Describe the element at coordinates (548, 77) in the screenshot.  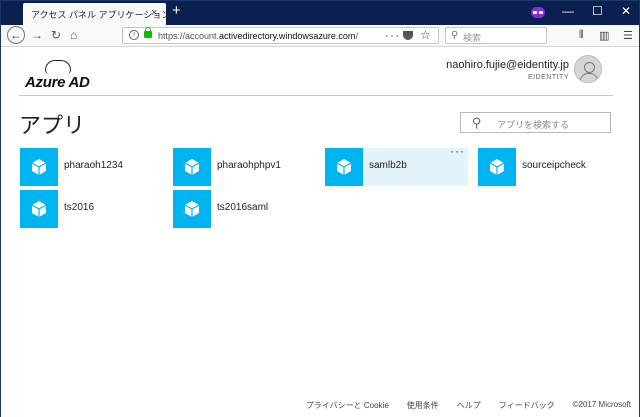
I see `tenant-name: EIDENTITY` at that location.